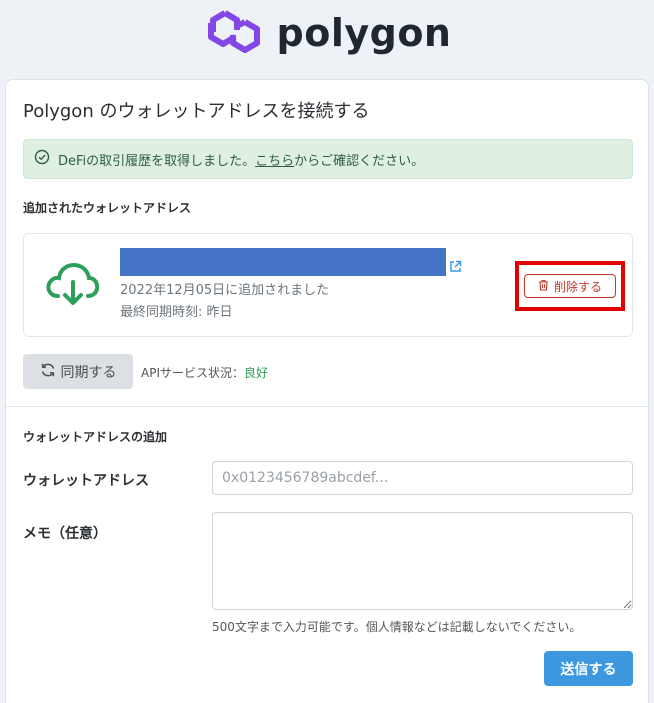 This screenshot has height=703, width=654. I want to click on external-link-icon, so click(455, 267).